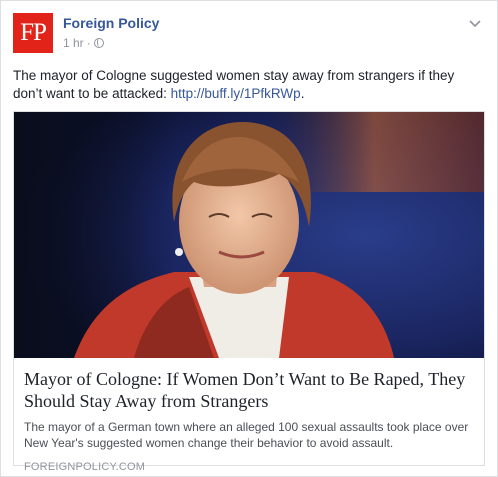 This screenshot has height=477, width=498. What do you see at coordinates (302, 93) in the screenshot?
I see `status-end: .` at bounding box center [302, 93].